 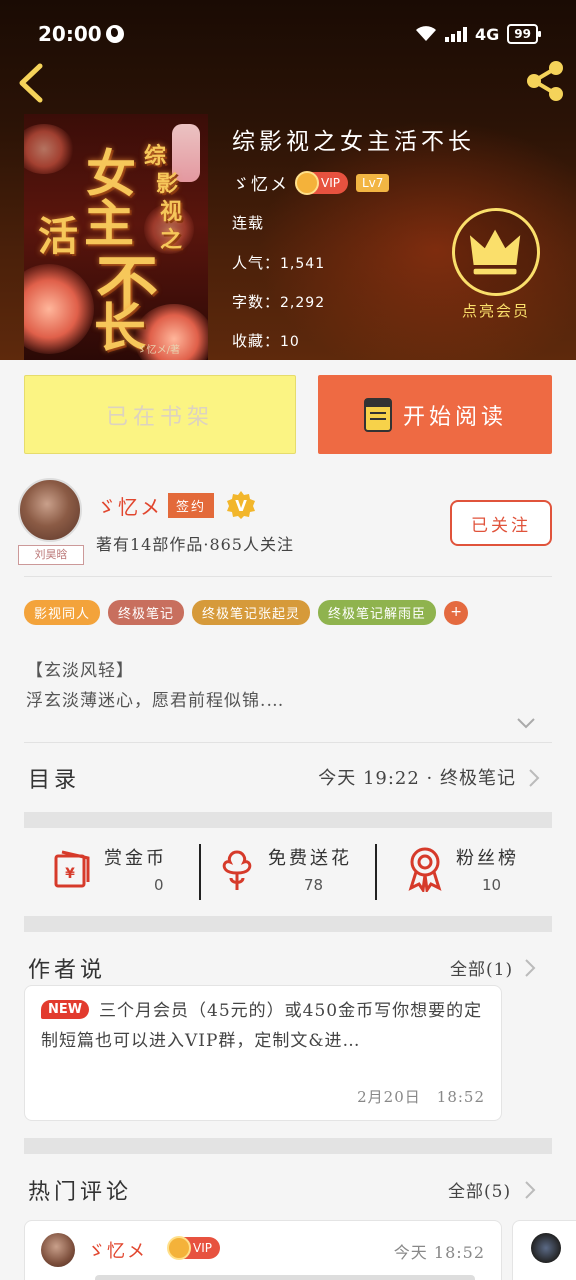 I want to click on battery-icon: 99, so click(x=524, y=34).